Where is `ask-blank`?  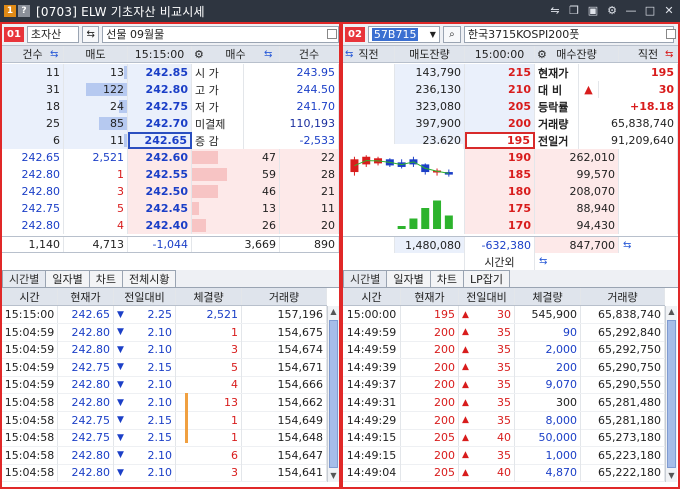
ask-blank is located at coordinates (369, 106).